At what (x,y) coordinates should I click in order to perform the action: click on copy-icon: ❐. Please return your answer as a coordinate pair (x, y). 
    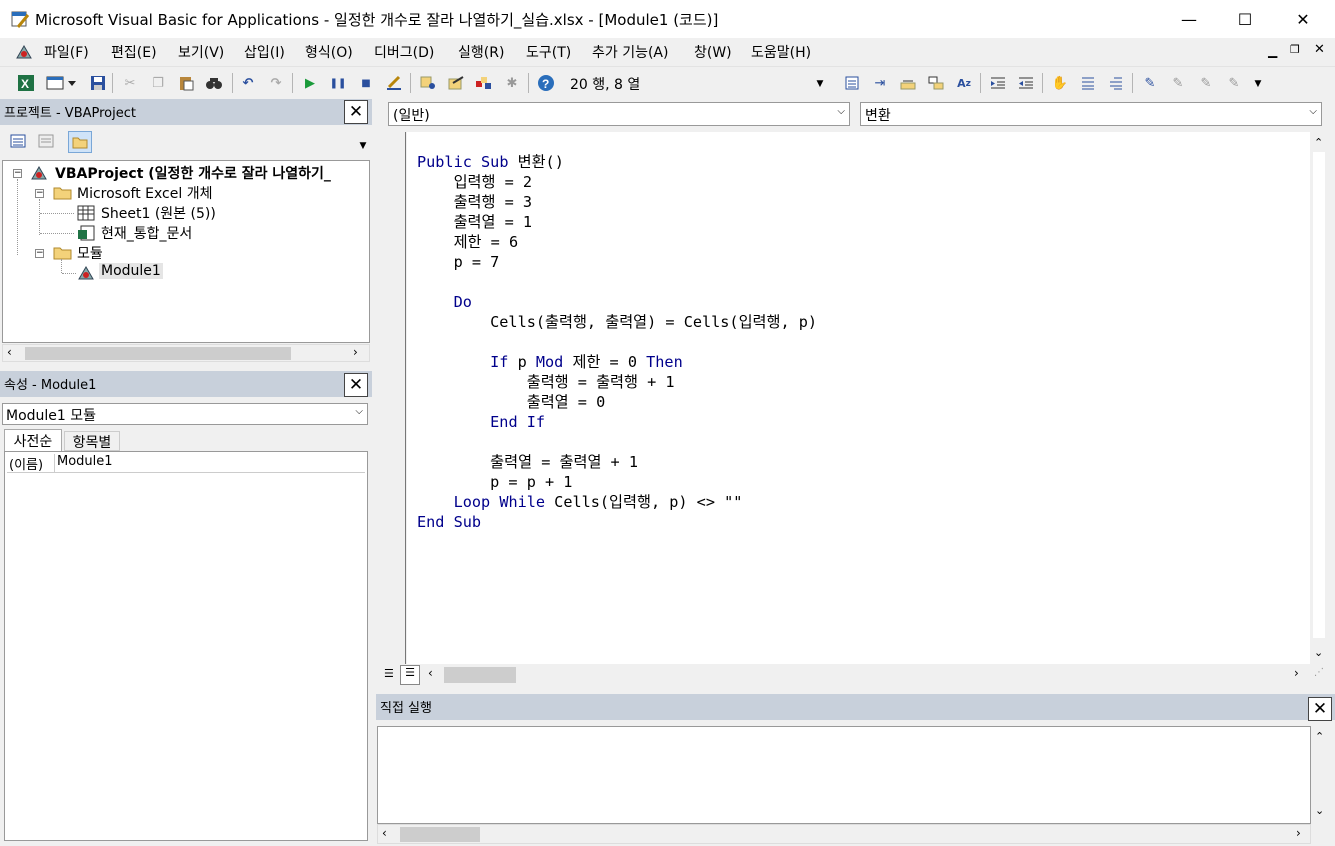
    Looking at the image, I should click on (158, 83).